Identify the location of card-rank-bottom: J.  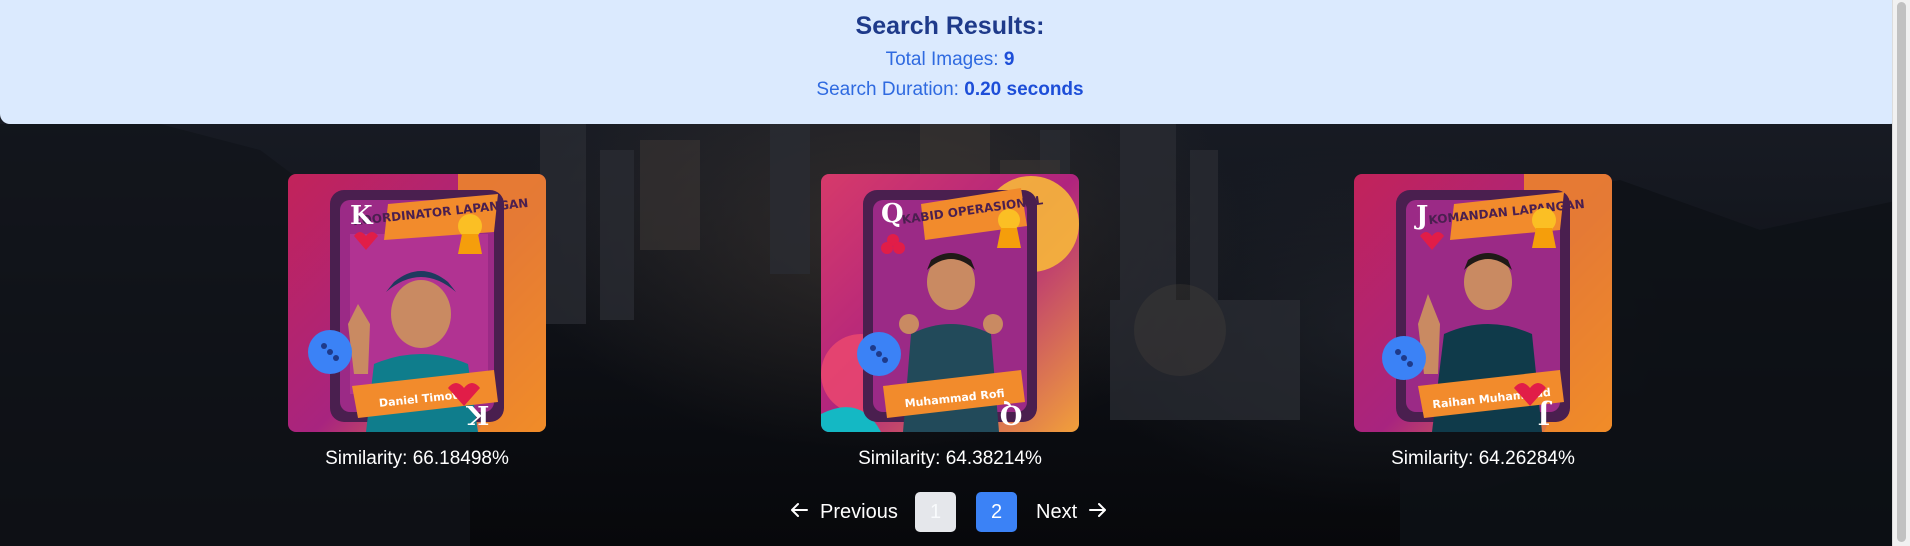
(1545, 414).